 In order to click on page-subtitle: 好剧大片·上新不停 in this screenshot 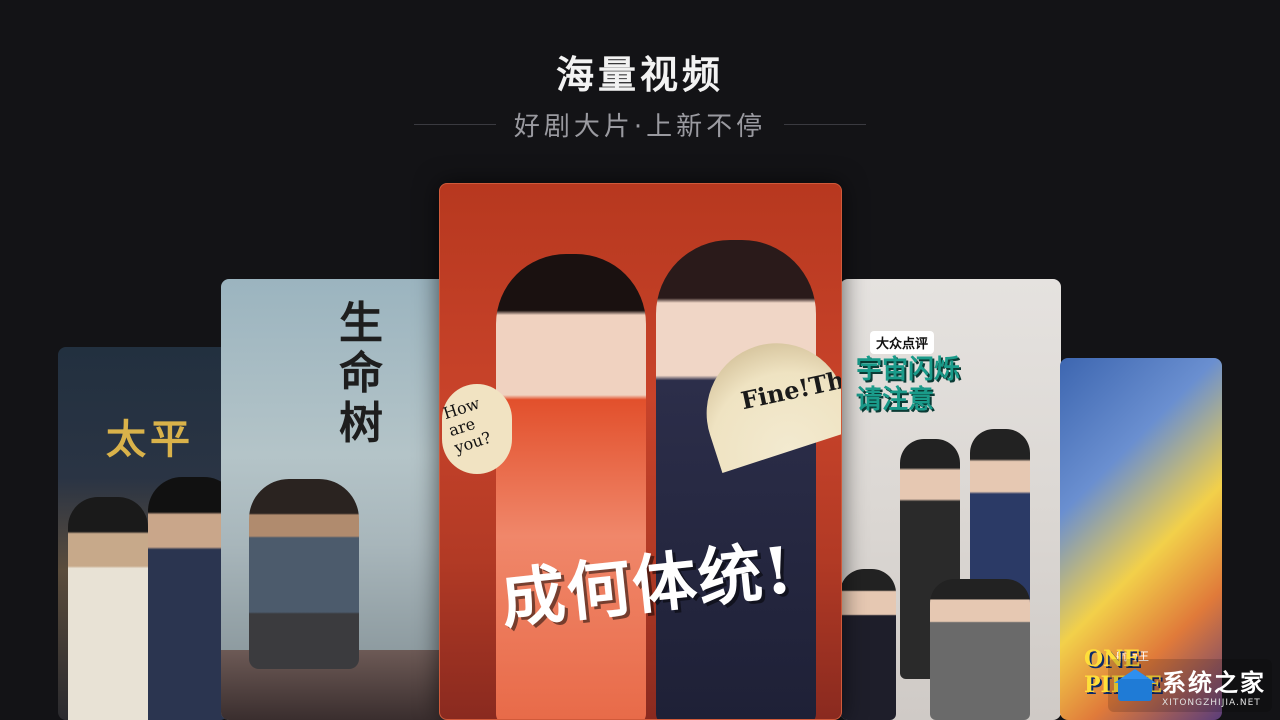, I will do `click(640, 126)`.